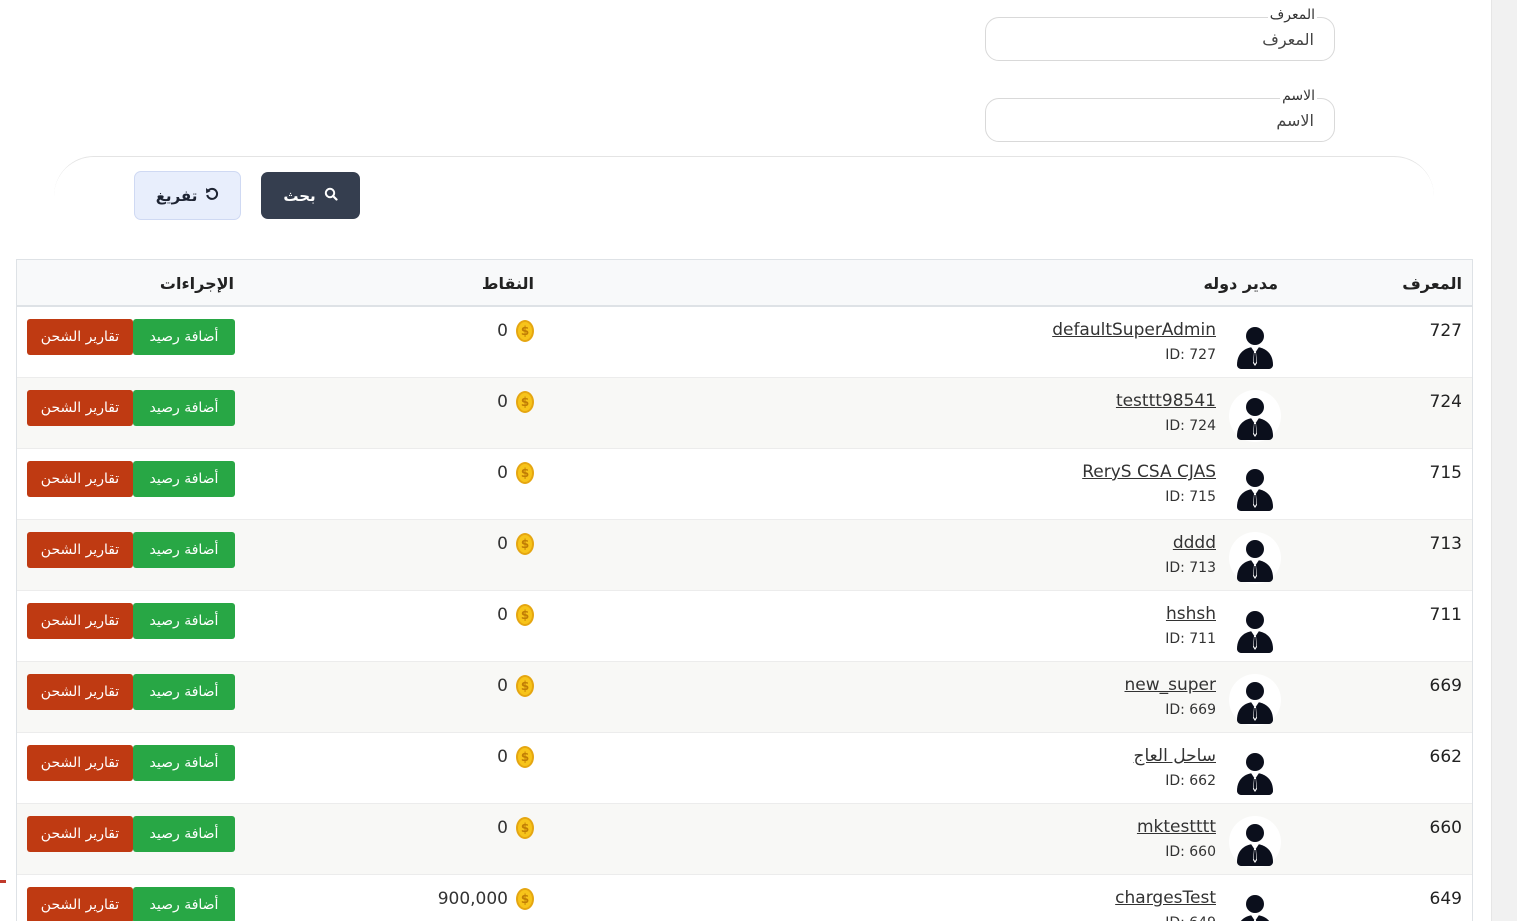 This screenshot has height=921, width=1517. Describe the element at coordinates (1175, 756) in the screenshot. I see `manager-name-link: ساحل العاج` at that location.